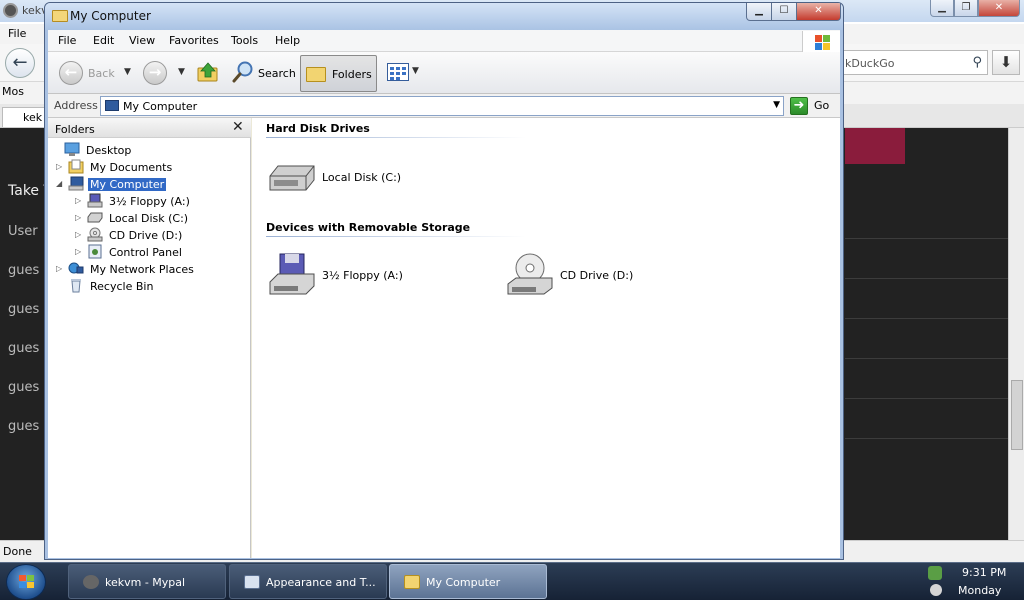  What do you see at coordinates (776, 105) in the screenshot?
I see `address-dropdown-icon: ▼` at bounding box center [776, 105].